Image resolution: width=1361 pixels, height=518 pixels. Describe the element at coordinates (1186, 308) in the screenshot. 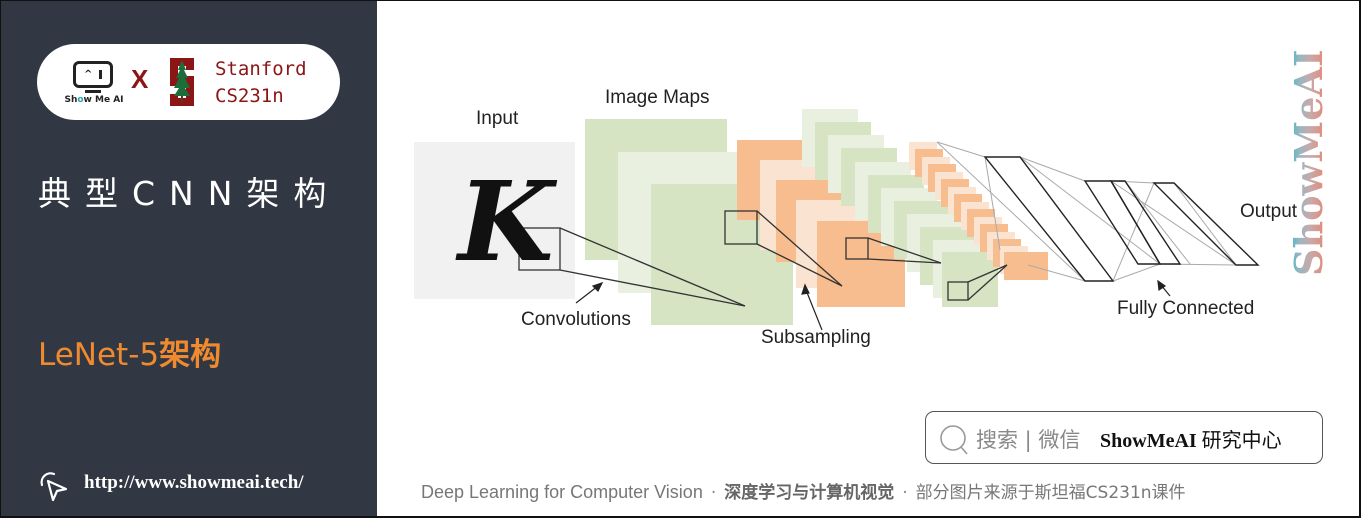

I see `fully-connected-label: Fully Connected` at that location.